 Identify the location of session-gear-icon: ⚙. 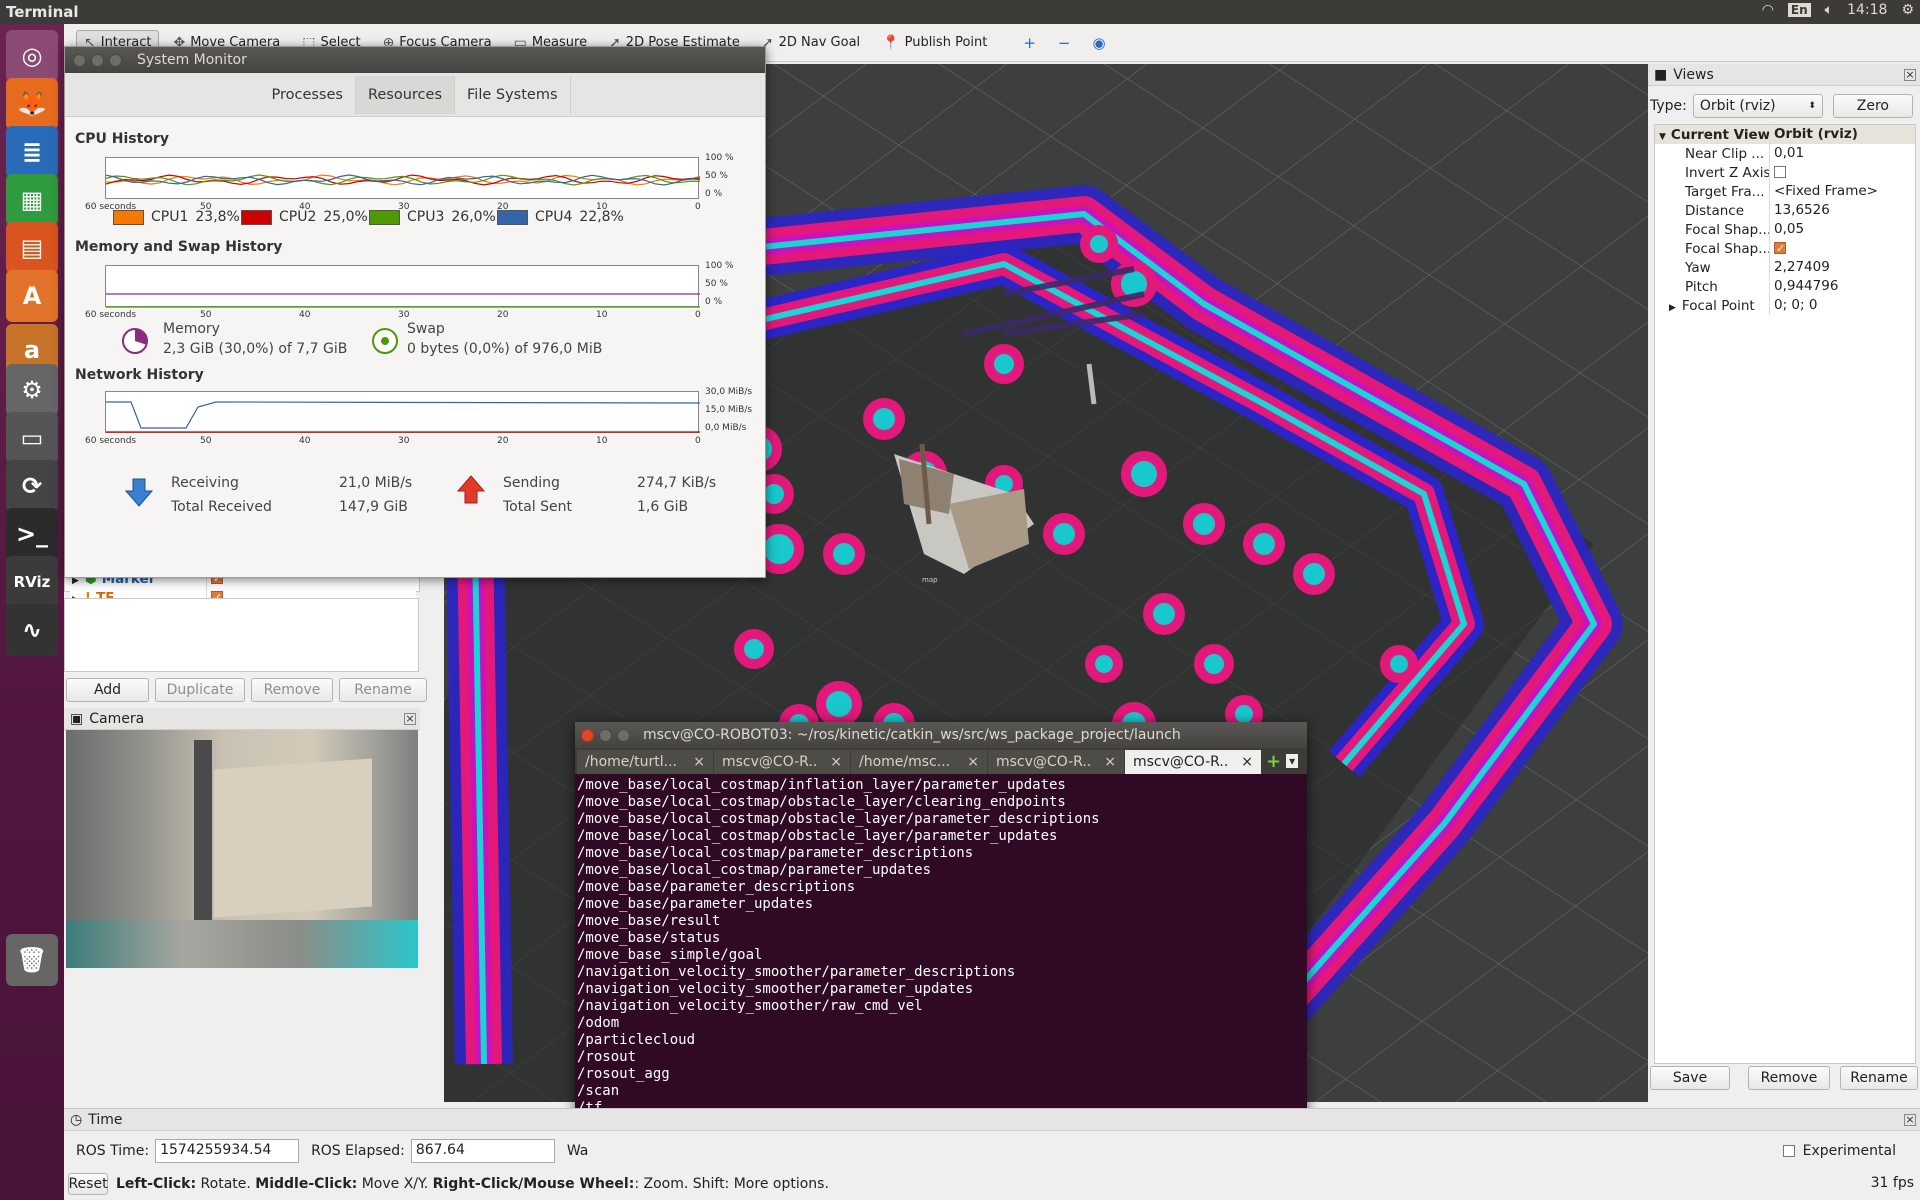
(1907, 10).